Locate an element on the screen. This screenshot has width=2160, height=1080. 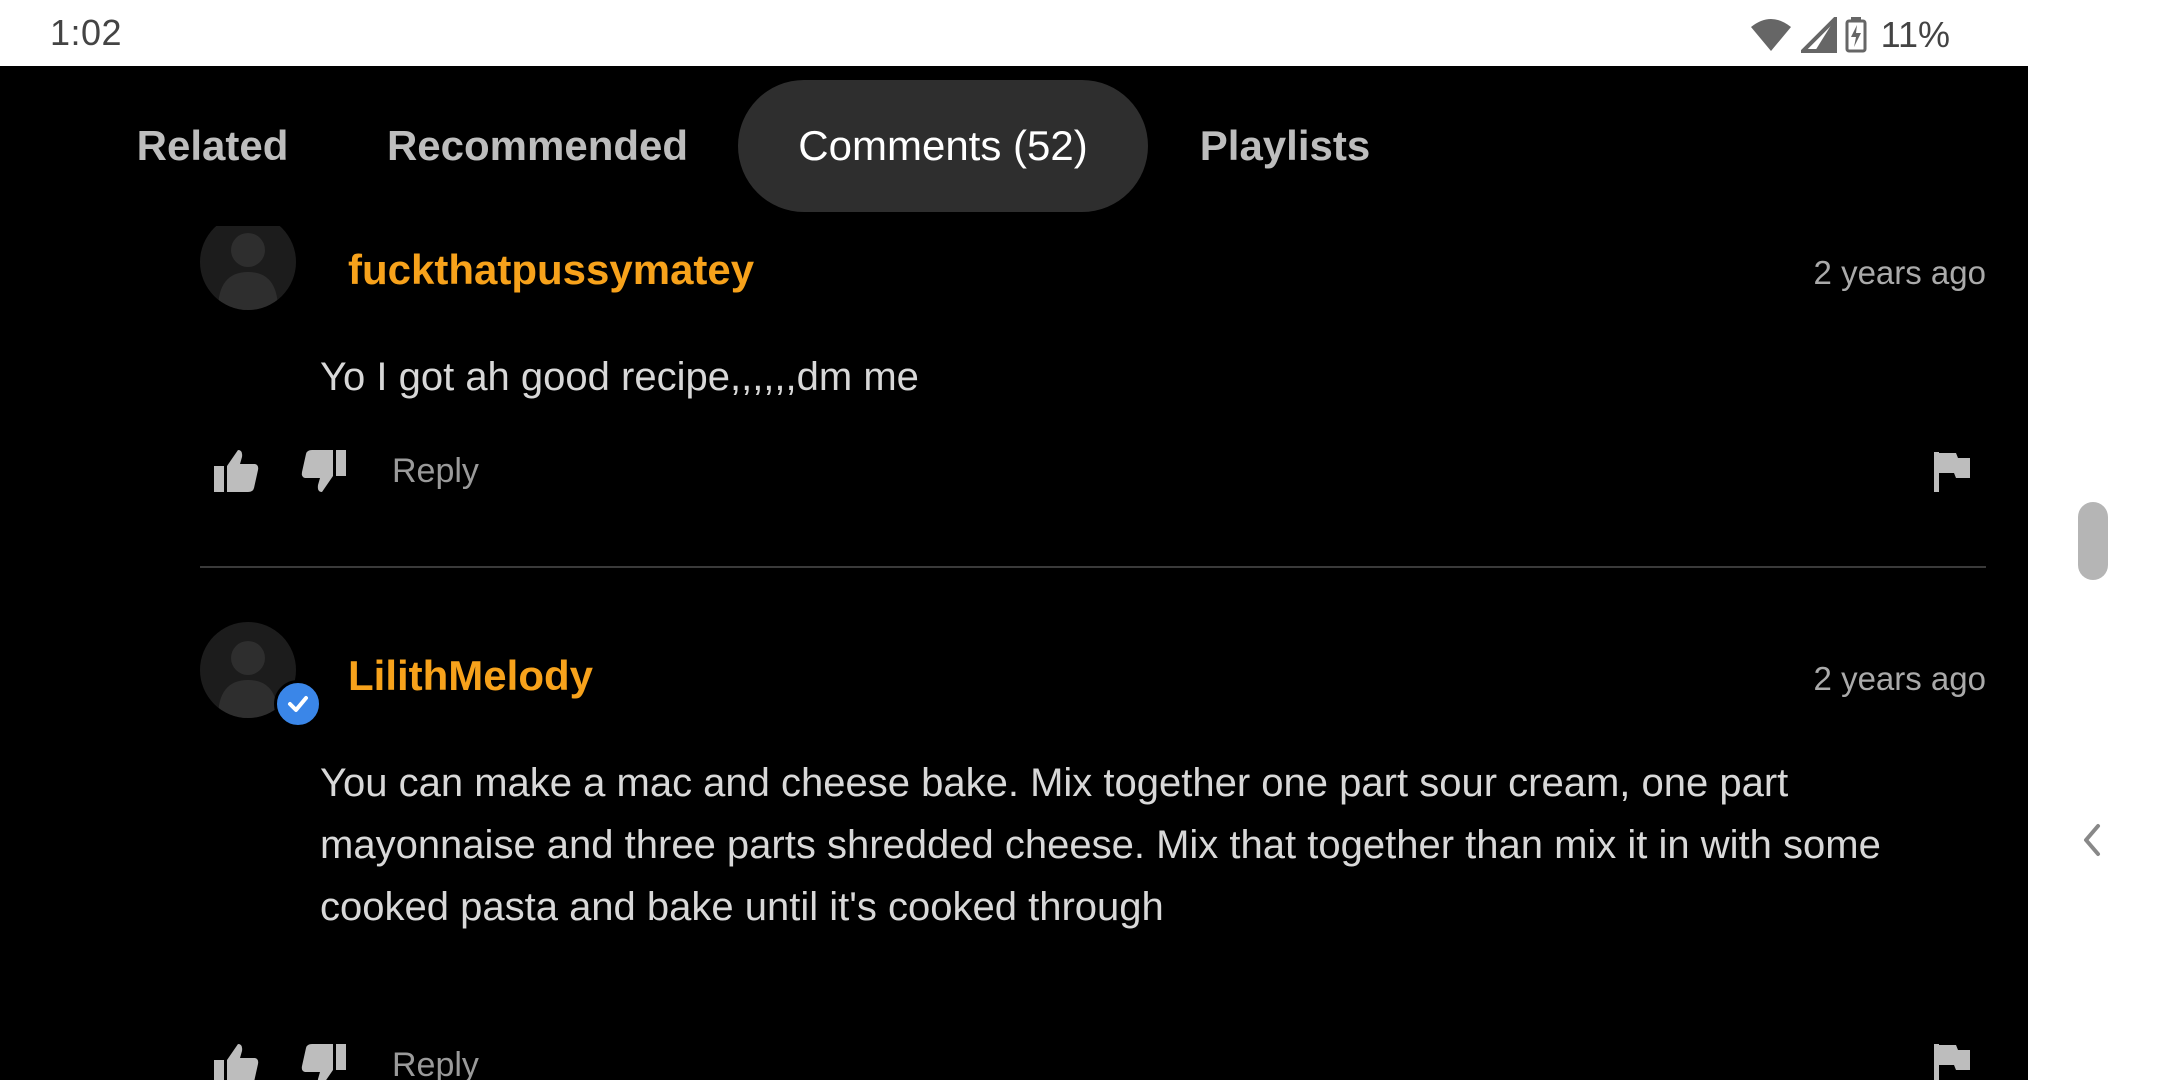
signal-icon is located at coordinates (1818, 35).